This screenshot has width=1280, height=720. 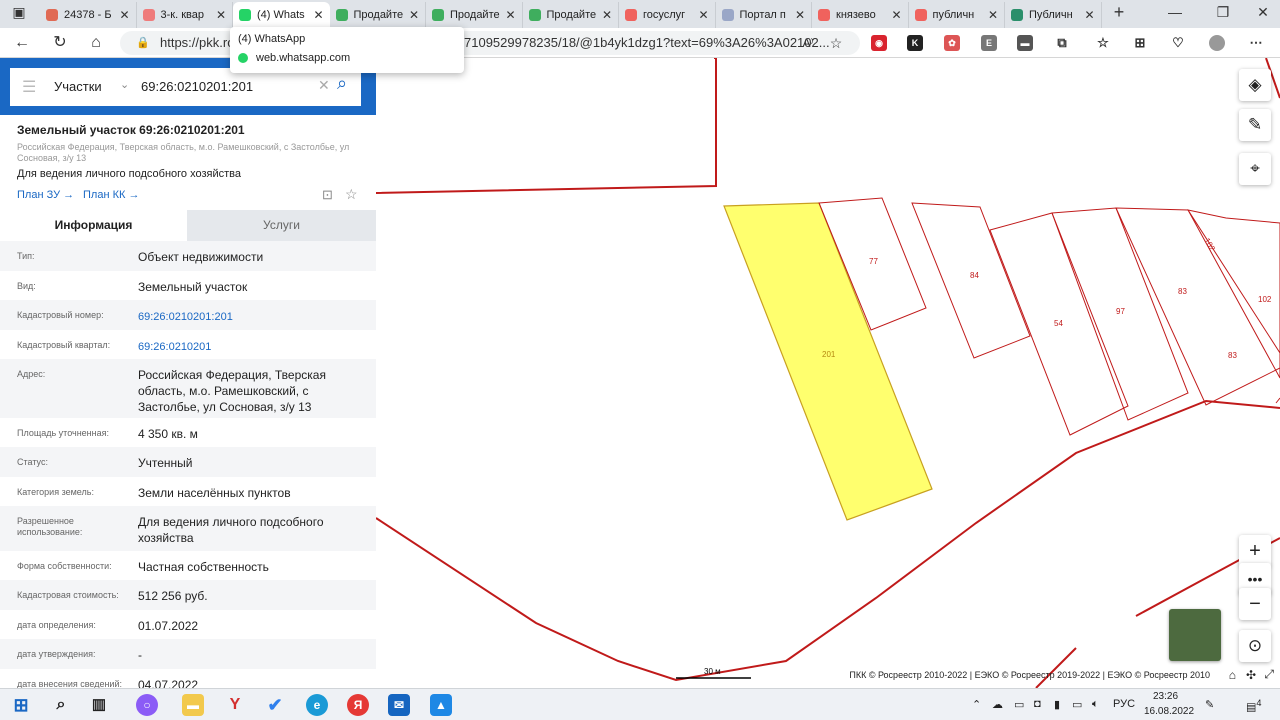 What do you see at coordinates (952, 43) in the screenshot?
I see `extension-bird-icon: ✿` at bounding box center [952, 43].